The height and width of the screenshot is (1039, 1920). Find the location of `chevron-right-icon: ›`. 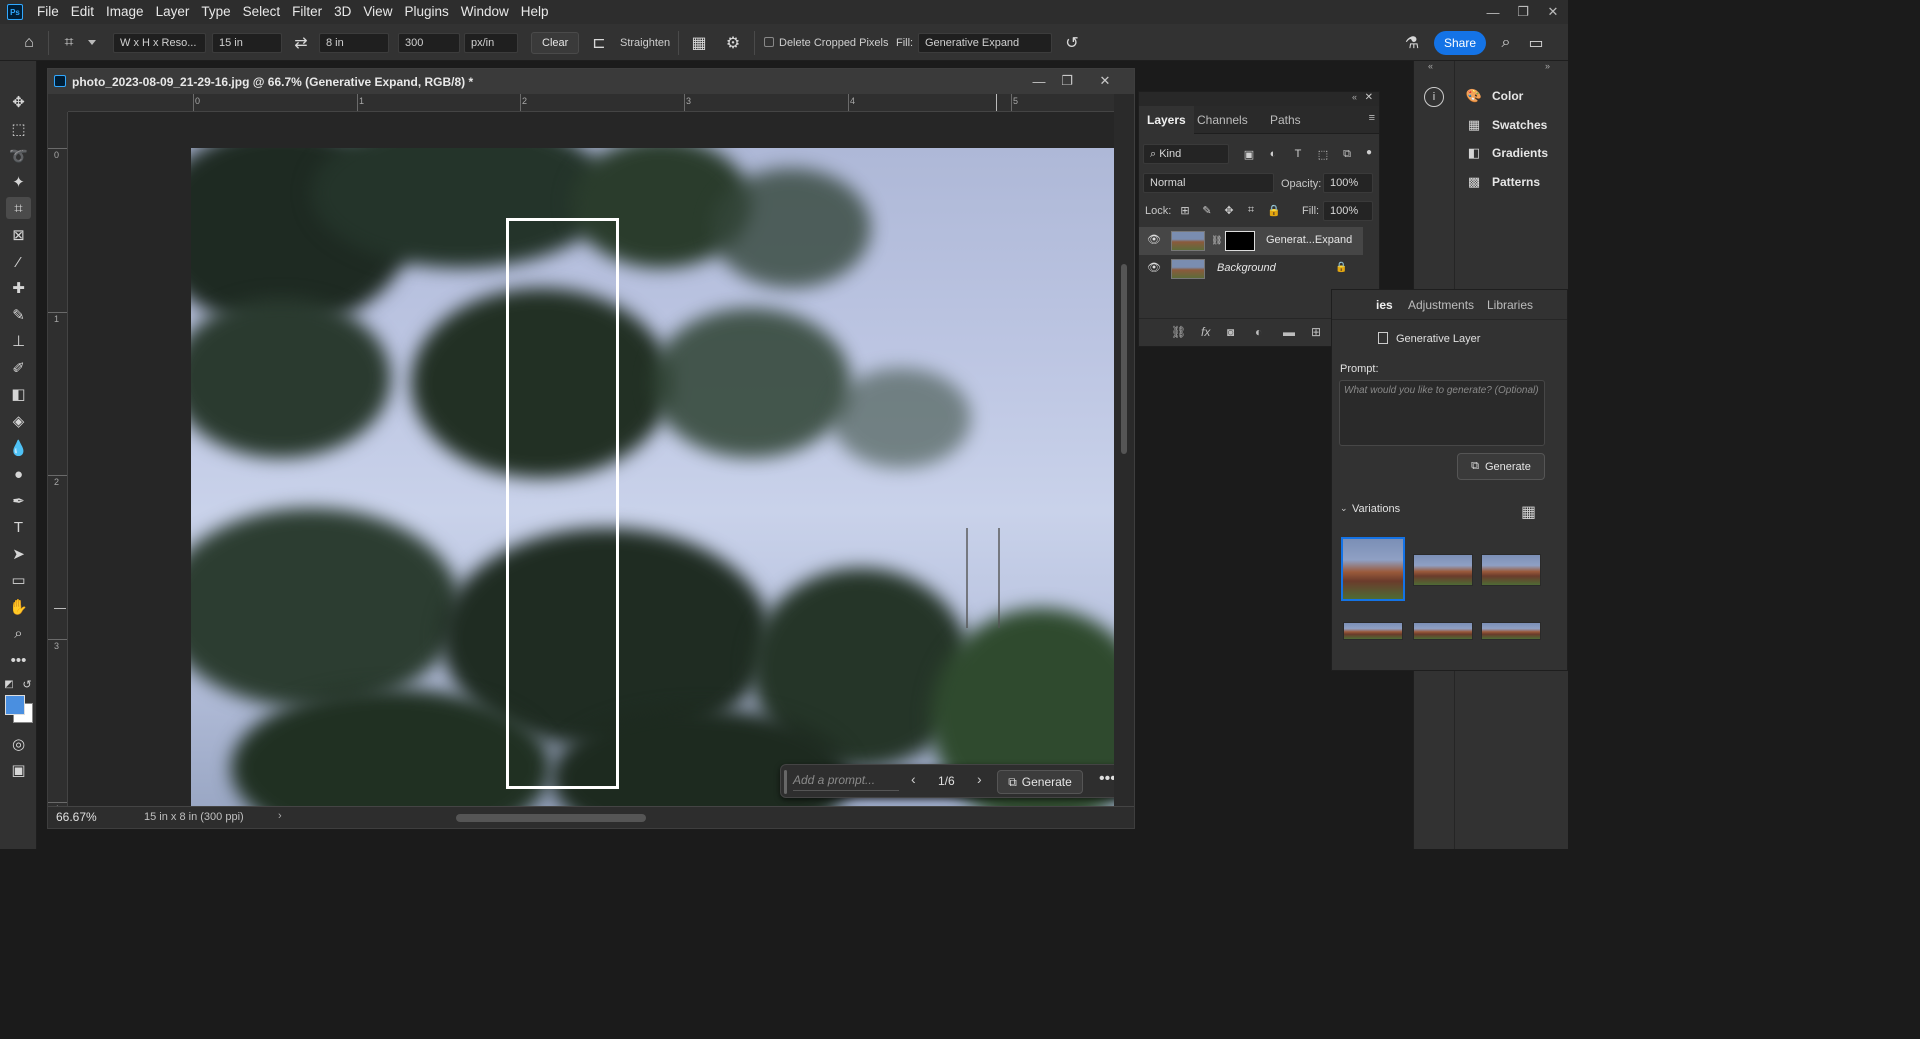

chevron-right-icon: › is located at coordinates (280, 816).